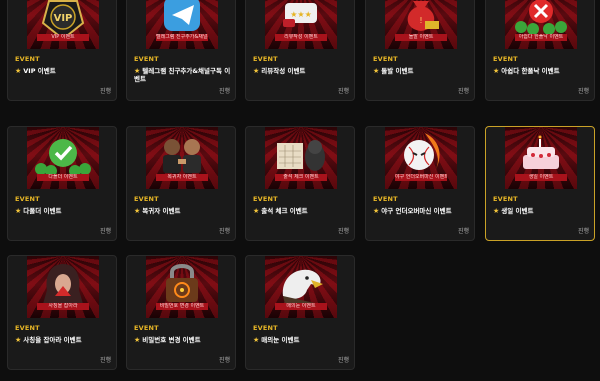 The image size is (600, 381). I want to click on event-thumbnail: 아쉽다 한폴낙 이벤트, so click(541, 24).